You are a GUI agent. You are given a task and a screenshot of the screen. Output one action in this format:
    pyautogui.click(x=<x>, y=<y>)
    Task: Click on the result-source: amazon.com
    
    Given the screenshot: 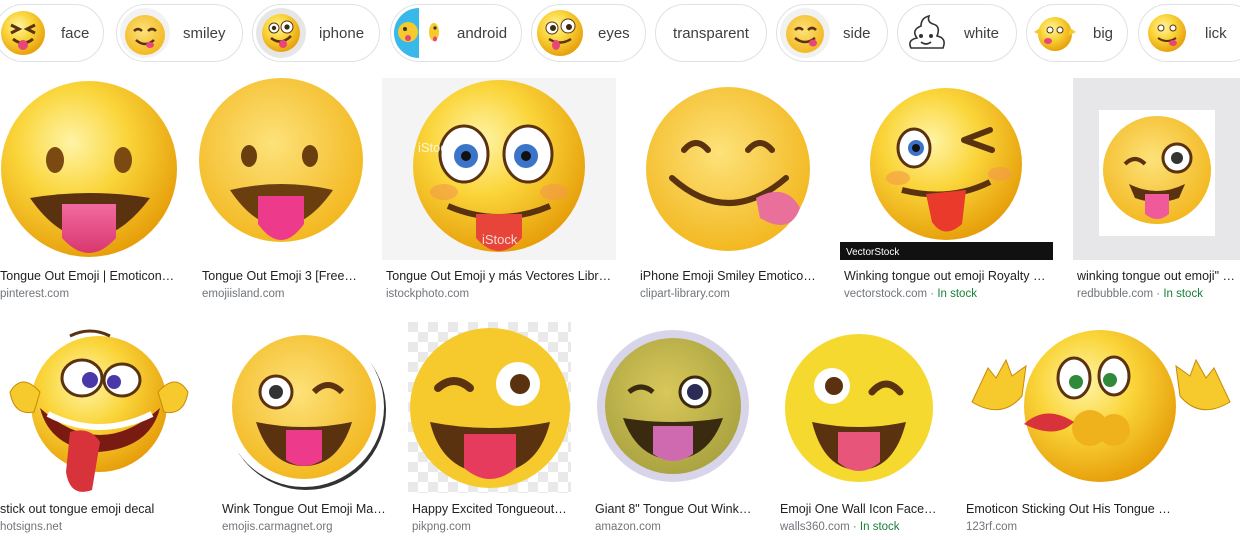 What is the action you would take?
    pyautogui.click(x=626, y=527)
    